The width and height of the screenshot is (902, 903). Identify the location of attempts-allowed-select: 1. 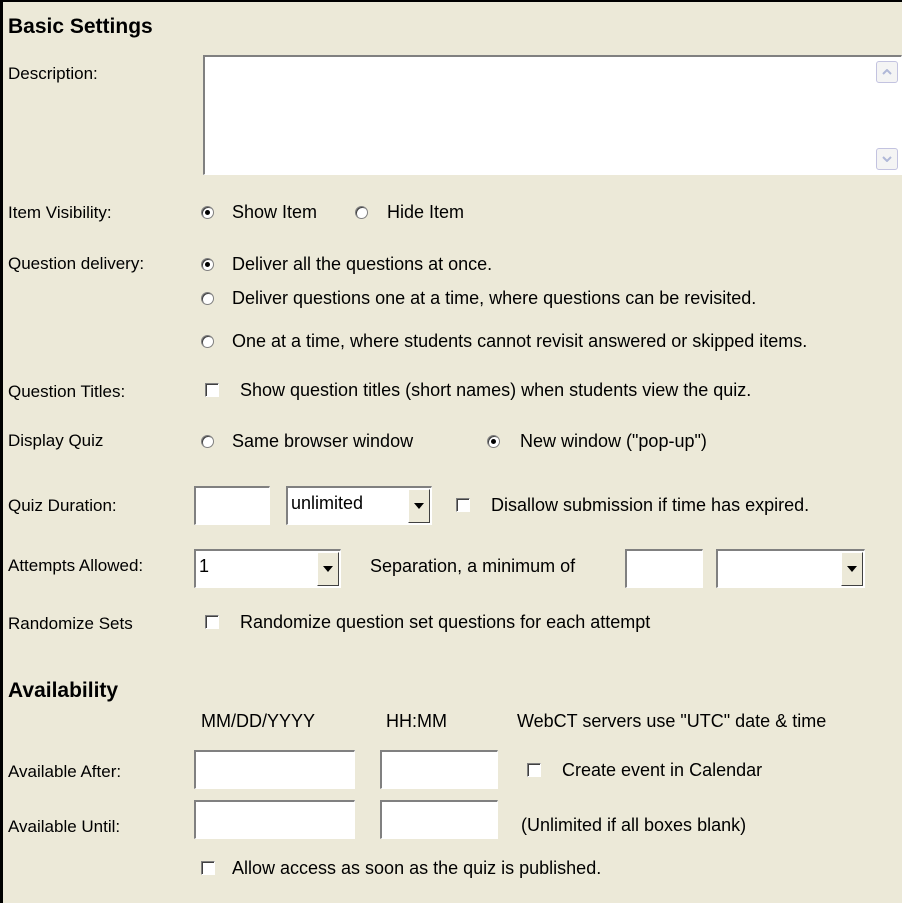
(267, 568).